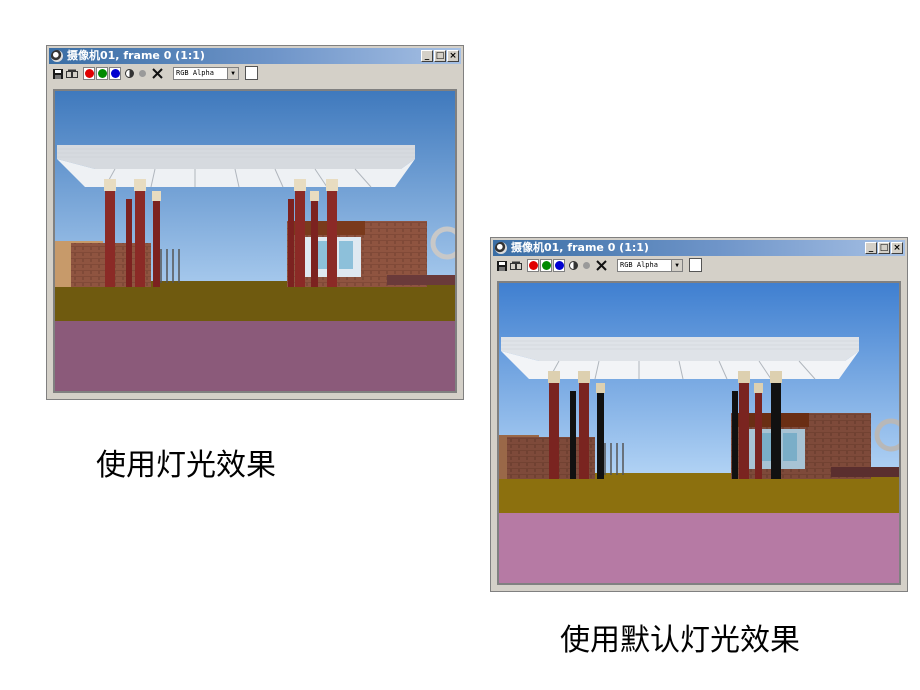  I want to click on caption-default: 使用默认灯光效果, so click(680, 640).